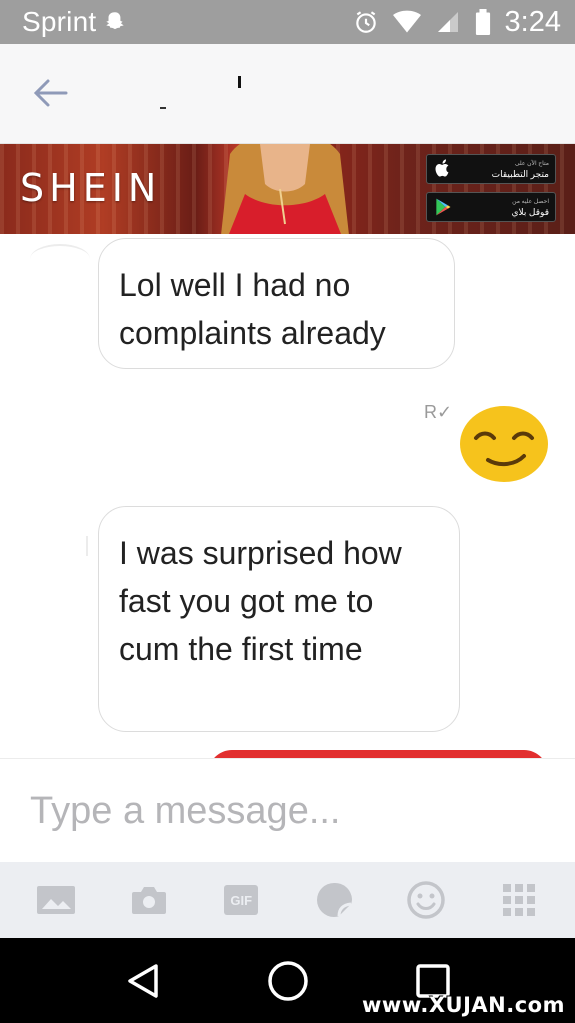 This screenshot has width=575, height=1023. I want to click on apps-grid-icon, so click(518, 900).